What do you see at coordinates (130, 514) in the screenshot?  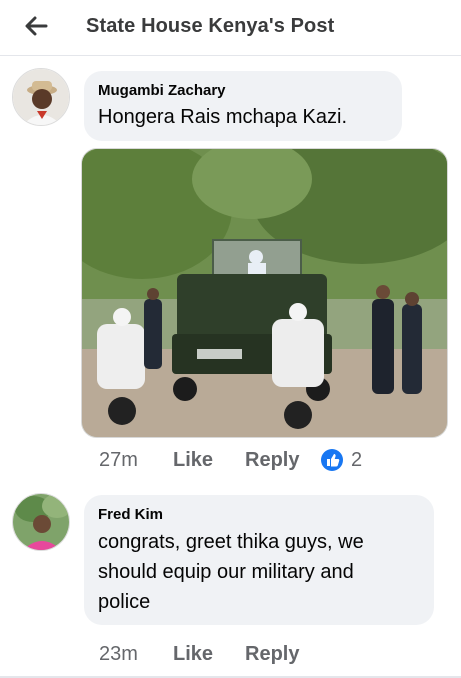 I see `comment-author: Fred Kim` at bounding box center [130, 514].